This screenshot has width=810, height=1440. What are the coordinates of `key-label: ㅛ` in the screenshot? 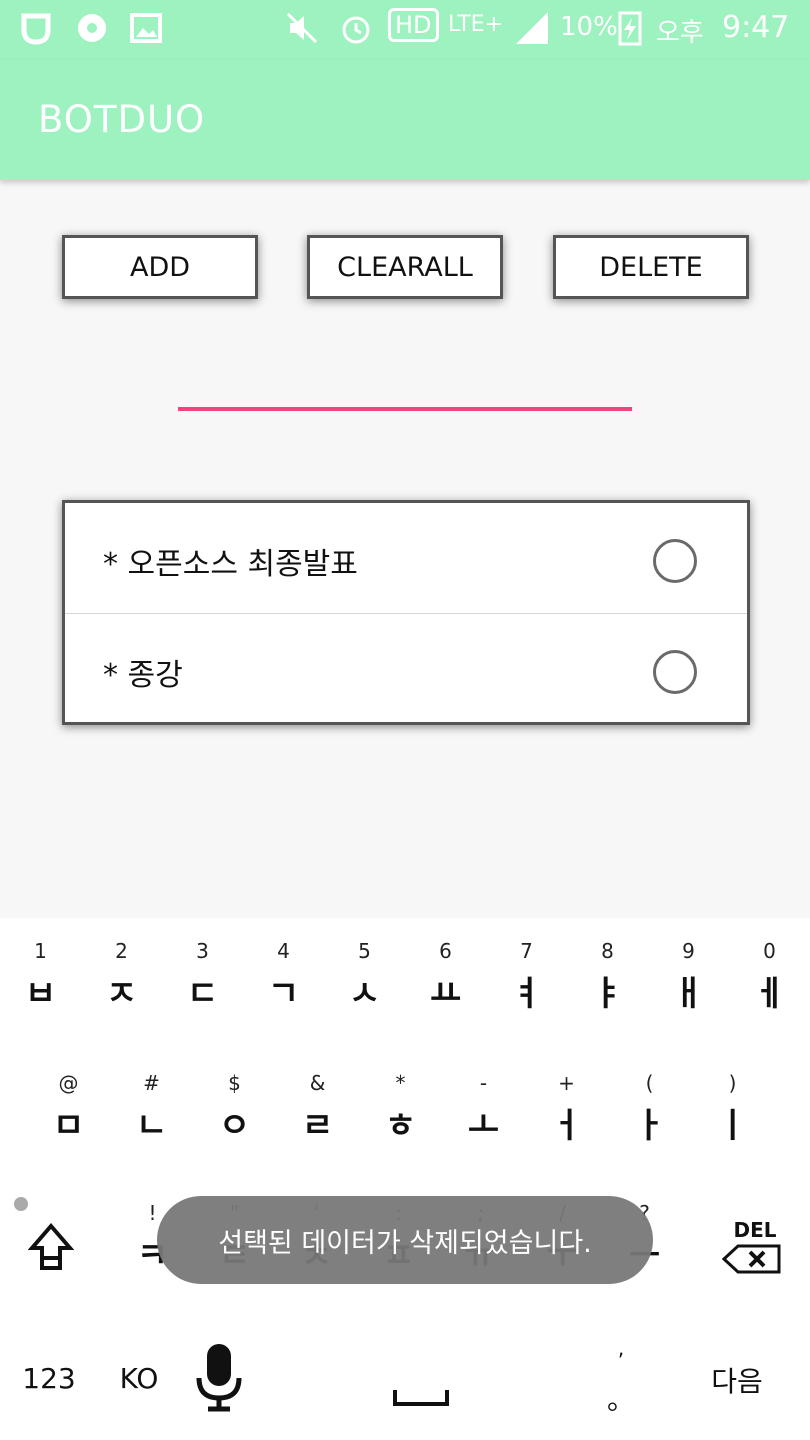 It's located at (445, 994).